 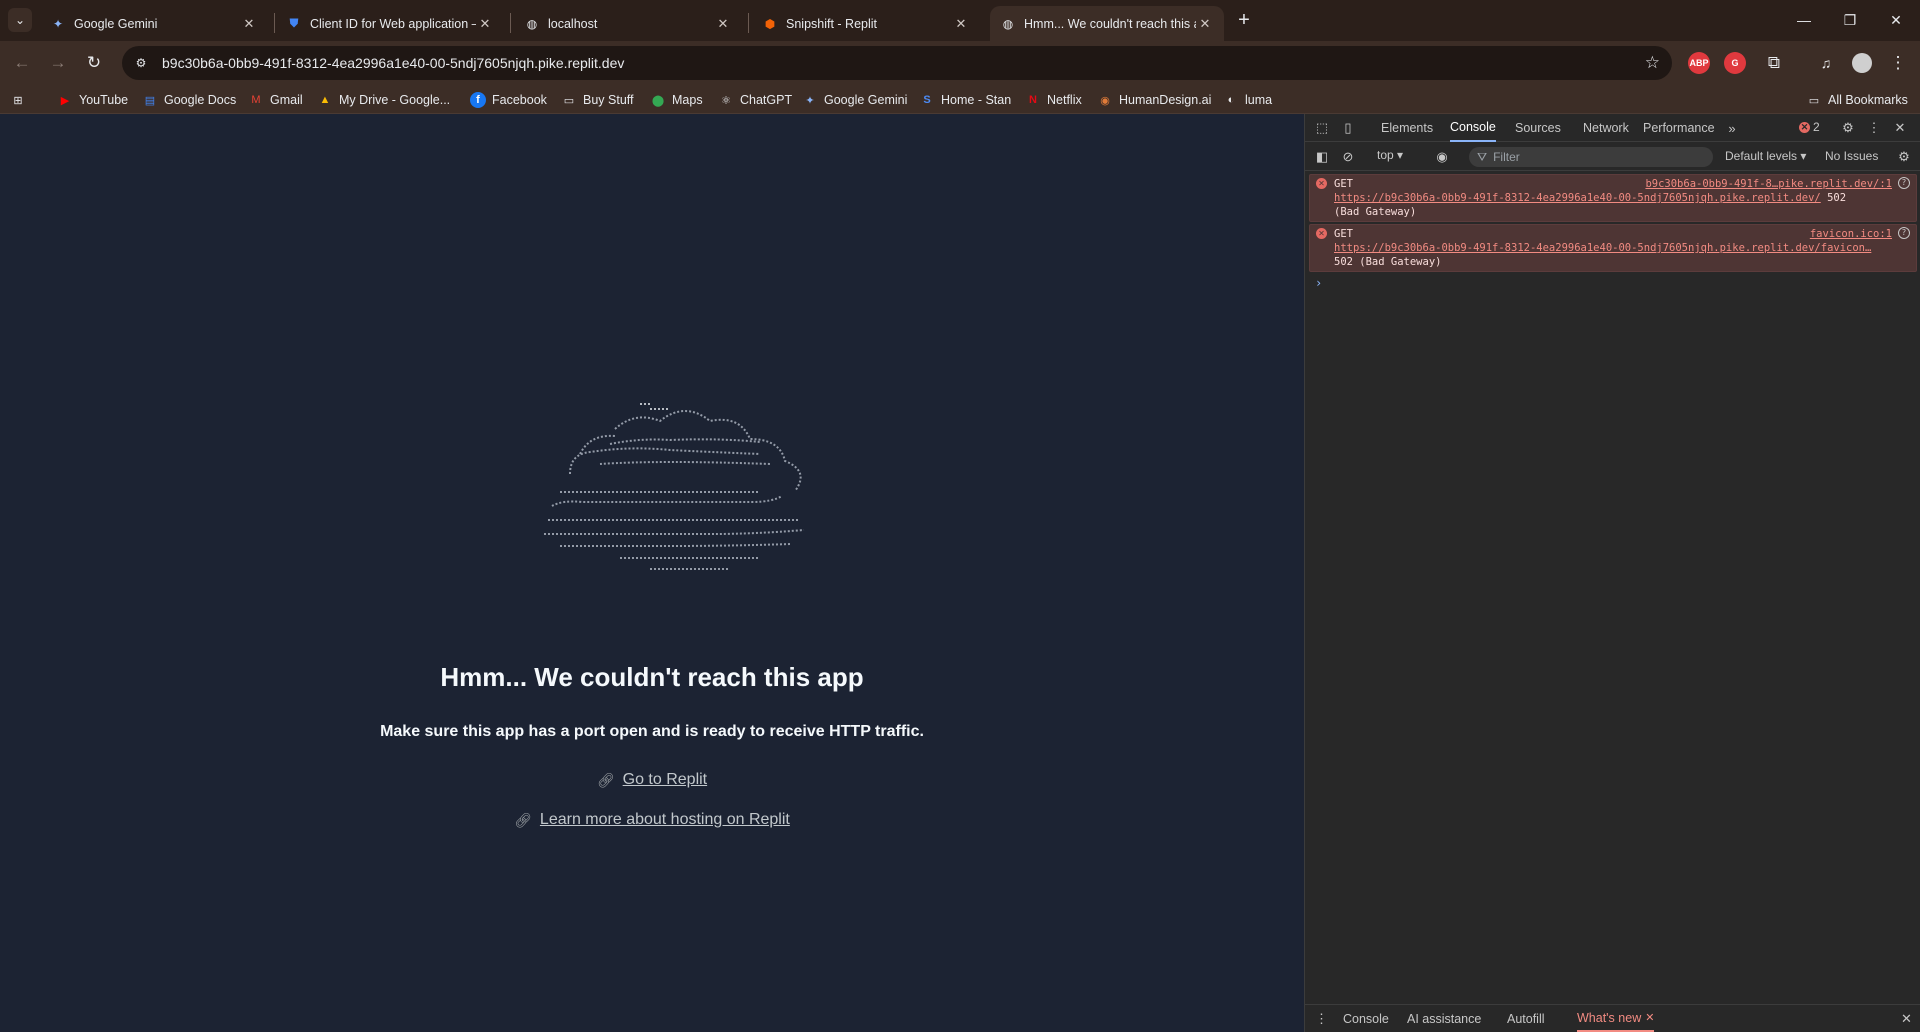 I want to click on levels-label: Default levels, so click(x=1761, y=156).